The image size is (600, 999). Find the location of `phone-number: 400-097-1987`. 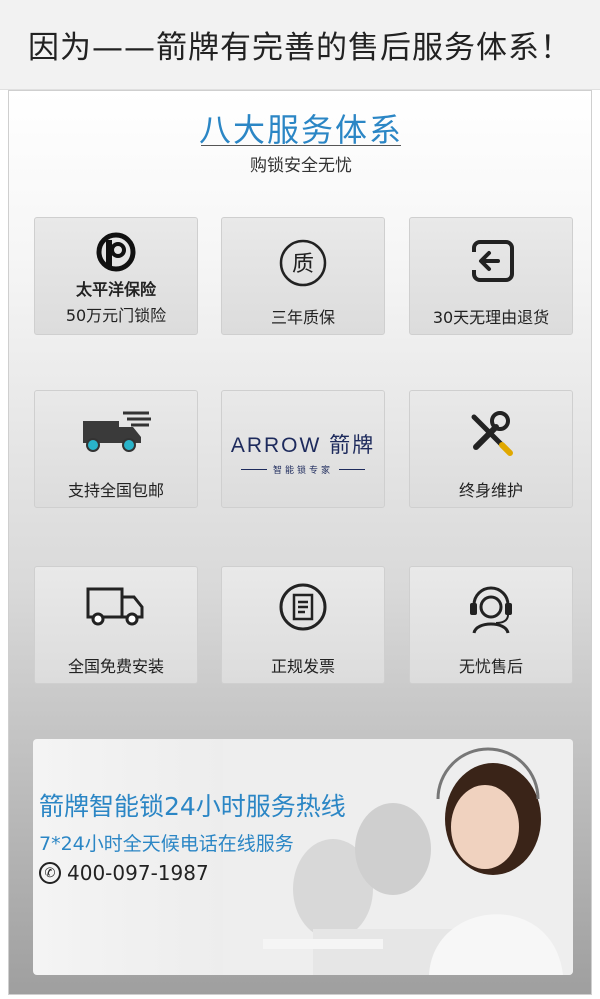

phone-number: 400-097-1987 is located at coordinates (138, 873).